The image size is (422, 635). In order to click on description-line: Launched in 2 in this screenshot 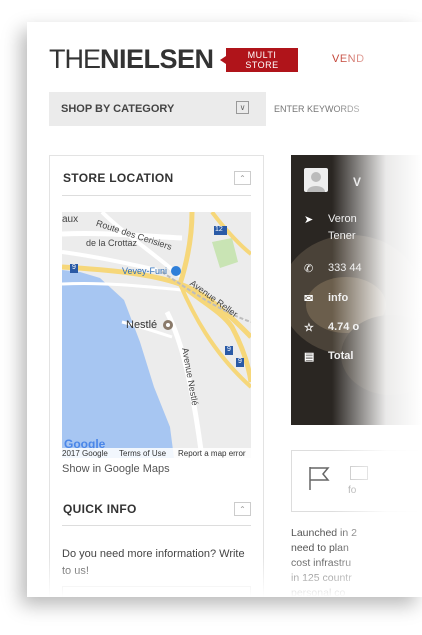, I will do `click(324, 533)`.